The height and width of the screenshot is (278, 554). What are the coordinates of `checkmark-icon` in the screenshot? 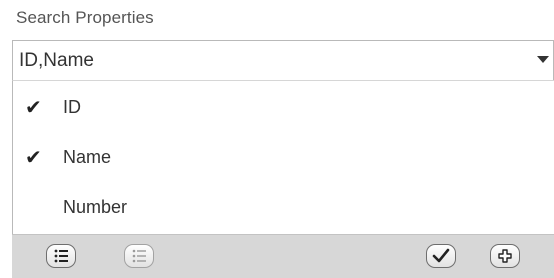 It's located at (441, 255).